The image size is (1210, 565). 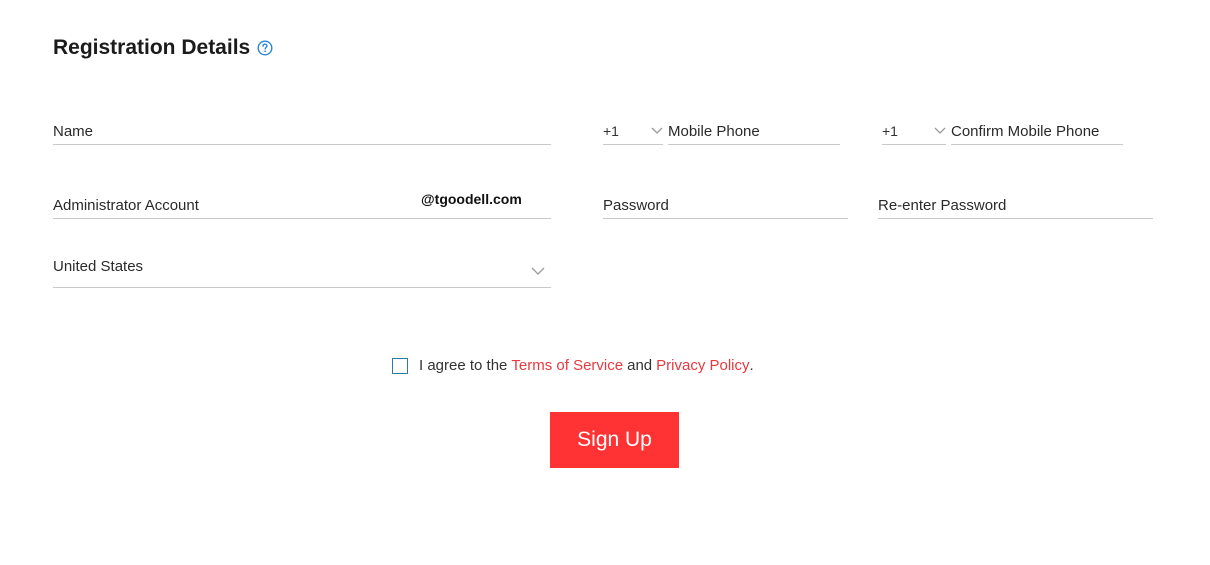 I want to click on reenter-password-input, so click(x=1015, y=205).